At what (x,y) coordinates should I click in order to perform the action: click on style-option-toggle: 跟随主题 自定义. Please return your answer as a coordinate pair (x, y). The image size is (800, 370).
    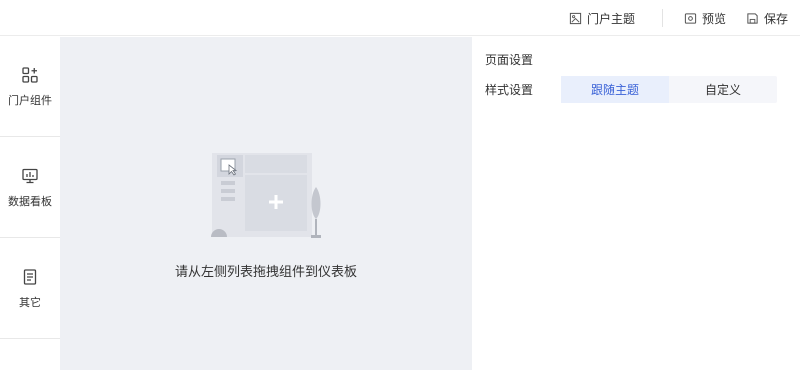
    Looking at the image, I should click on (669, 89).